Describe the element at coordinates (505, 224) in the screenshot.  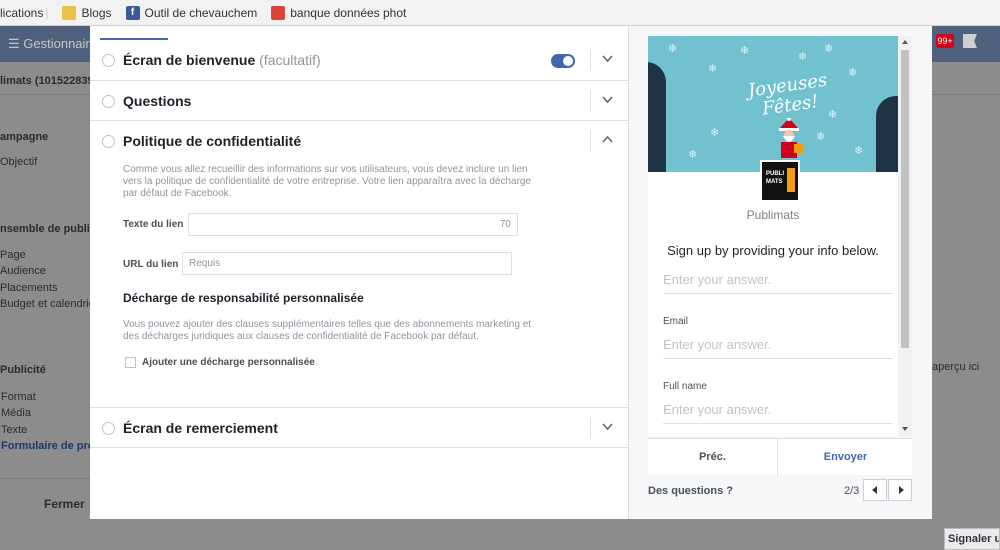
I see `char-counter: 70` at that location.